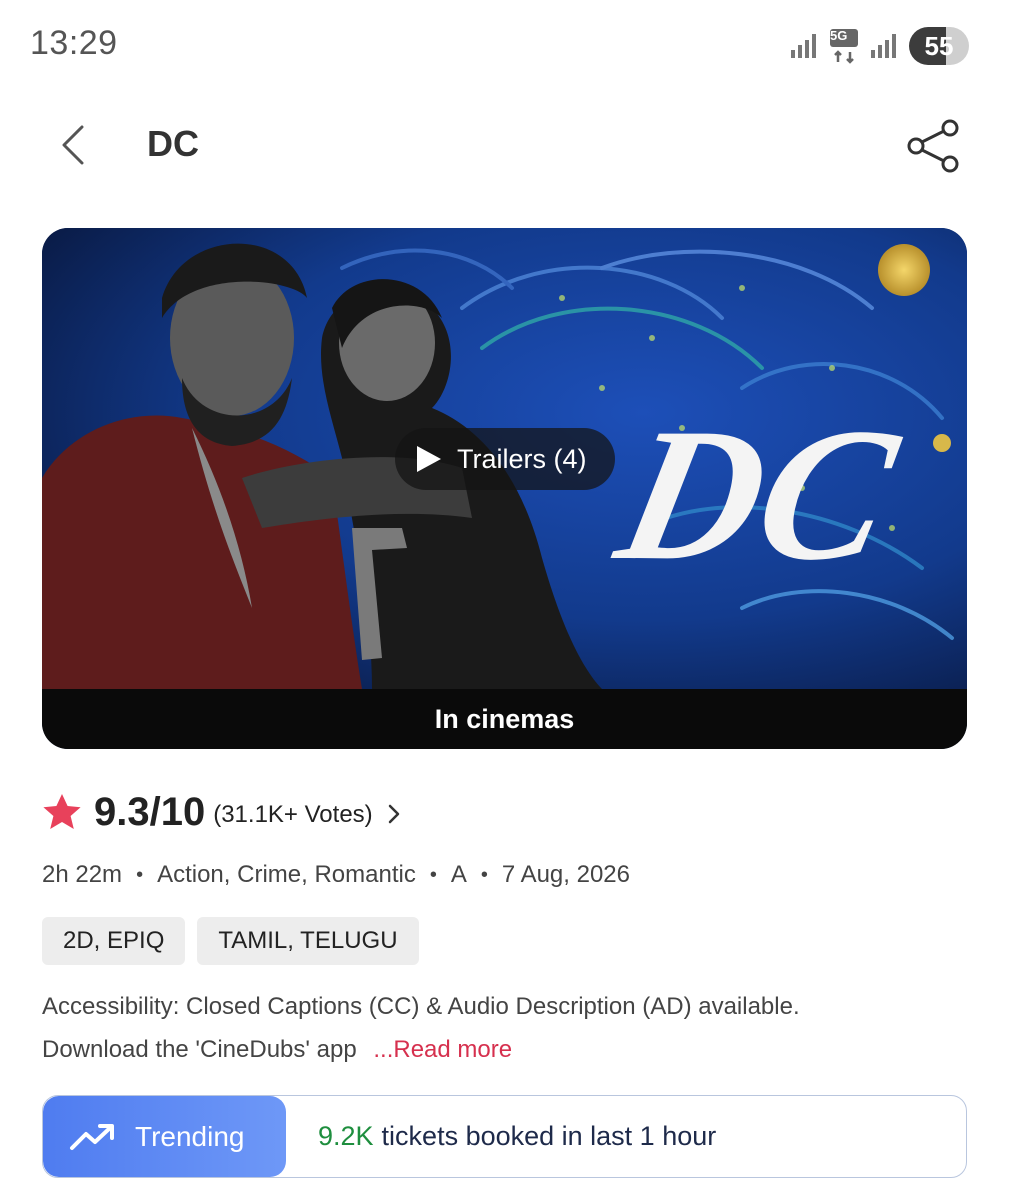  What do you see at coordinates (839, 35) in the screenshot?
I see `network-label: 5G` at bounding box center [839, 35].